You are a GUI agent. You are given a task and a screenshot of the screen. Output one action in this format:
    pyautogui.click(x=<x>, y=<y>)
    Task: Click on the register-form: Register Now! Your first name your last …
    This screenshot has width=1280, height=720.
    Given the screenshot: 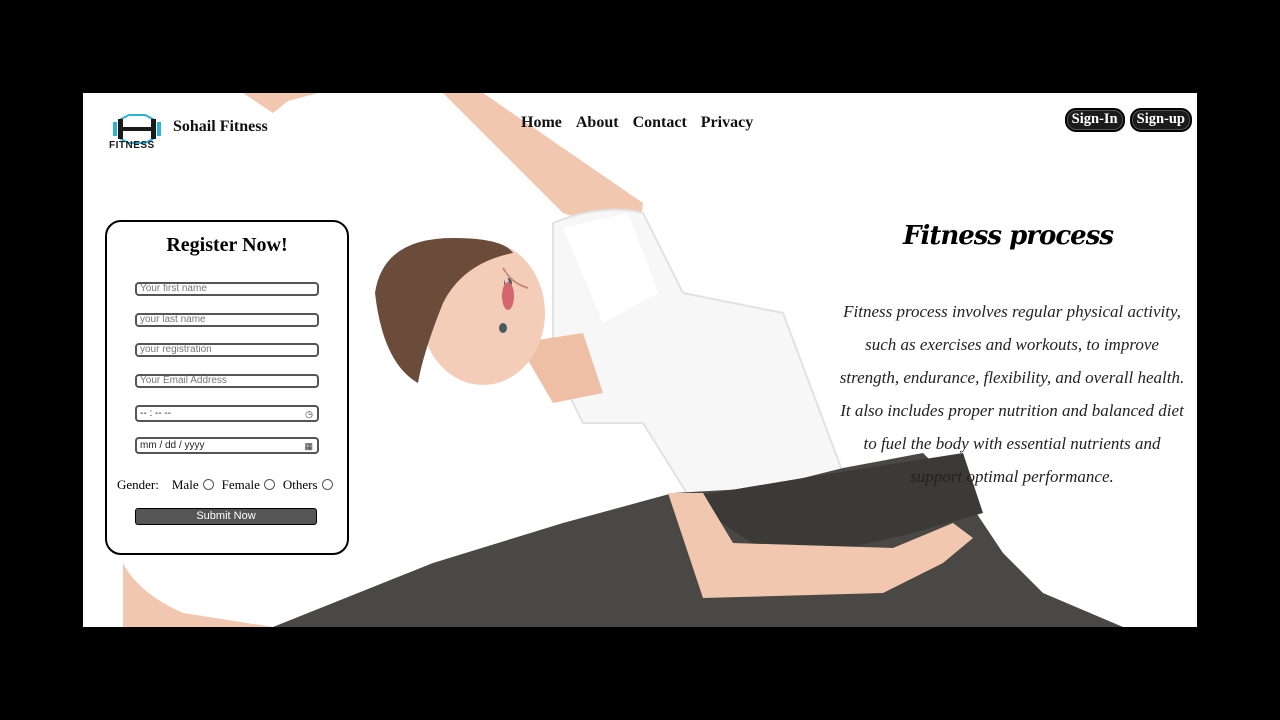 What is the action you would take?
    pyautogui.click(x=227, y=387)
    